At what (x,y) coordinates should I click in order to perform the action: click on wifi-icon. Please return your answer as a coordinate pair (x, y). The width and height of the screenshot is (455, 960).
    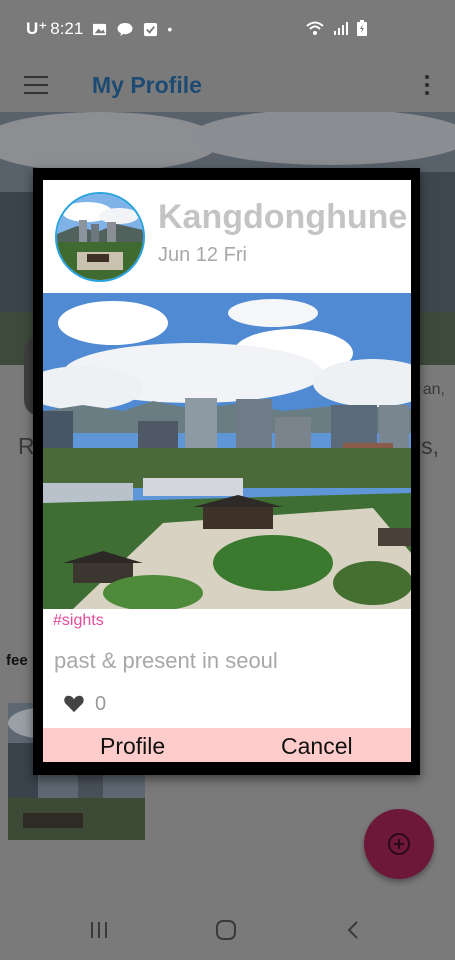
    Looking at the image, I should click on (315, 28).